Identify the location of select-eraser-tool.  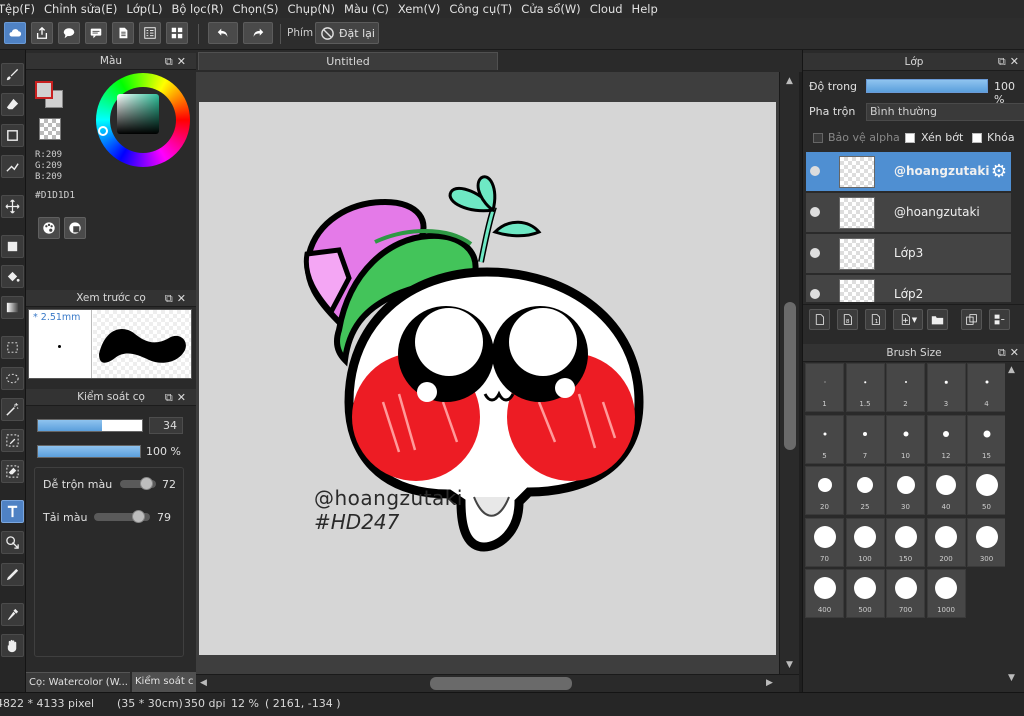
(12, 471).